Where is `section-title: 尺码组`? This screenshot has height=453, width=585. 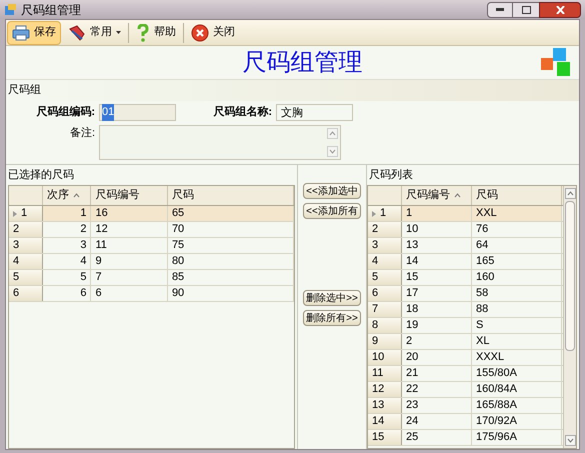 section-title: 尺码组 is located at coordinates (292, 90).